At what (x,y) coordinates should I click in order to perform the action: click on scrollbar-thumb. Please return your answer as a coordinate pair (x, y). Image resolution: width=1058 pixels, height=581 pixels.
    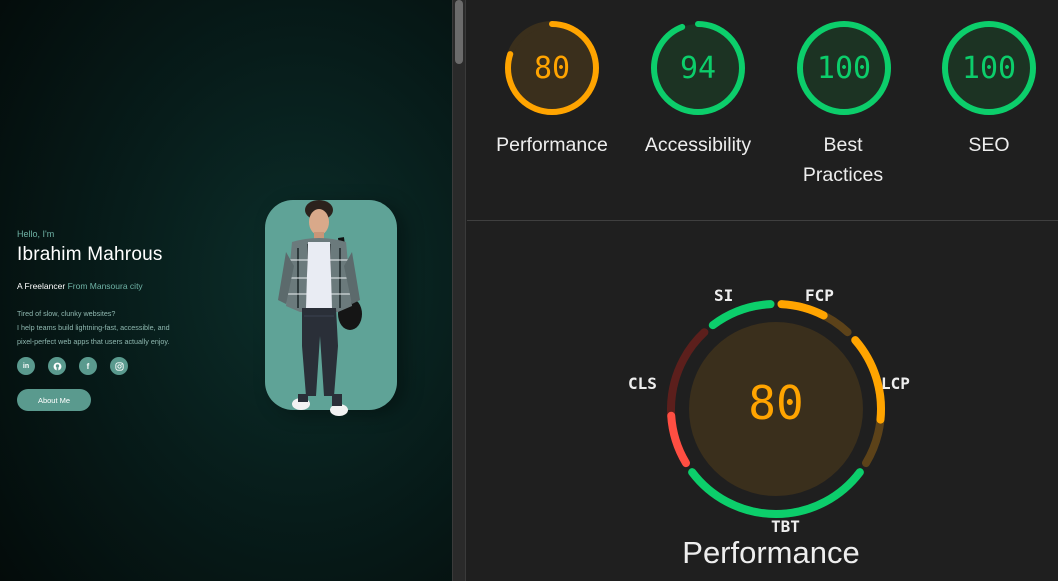
    Looking at the image, I should click on (459, 32).